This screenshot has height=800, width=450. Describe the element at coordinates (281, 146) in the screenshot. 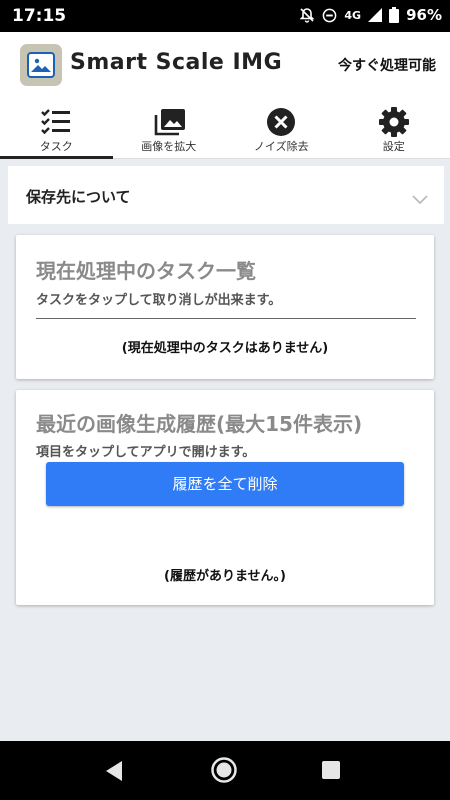

I see `tab-denoise-label: ノイズ除去` at that location.